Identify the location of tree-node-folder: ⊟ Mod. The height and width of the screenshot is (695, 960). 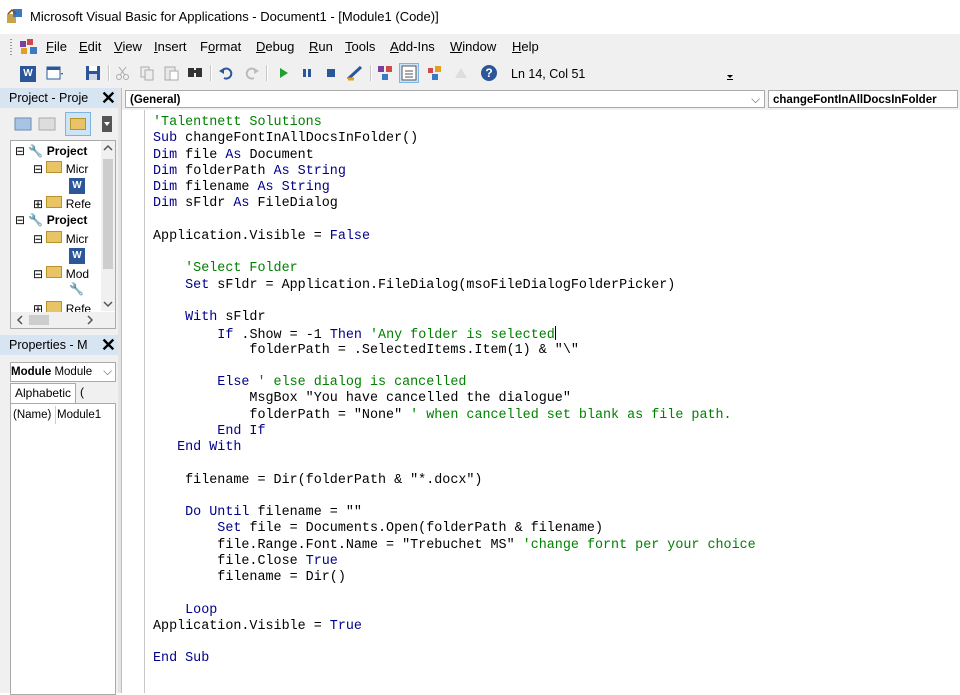
(61, 273).